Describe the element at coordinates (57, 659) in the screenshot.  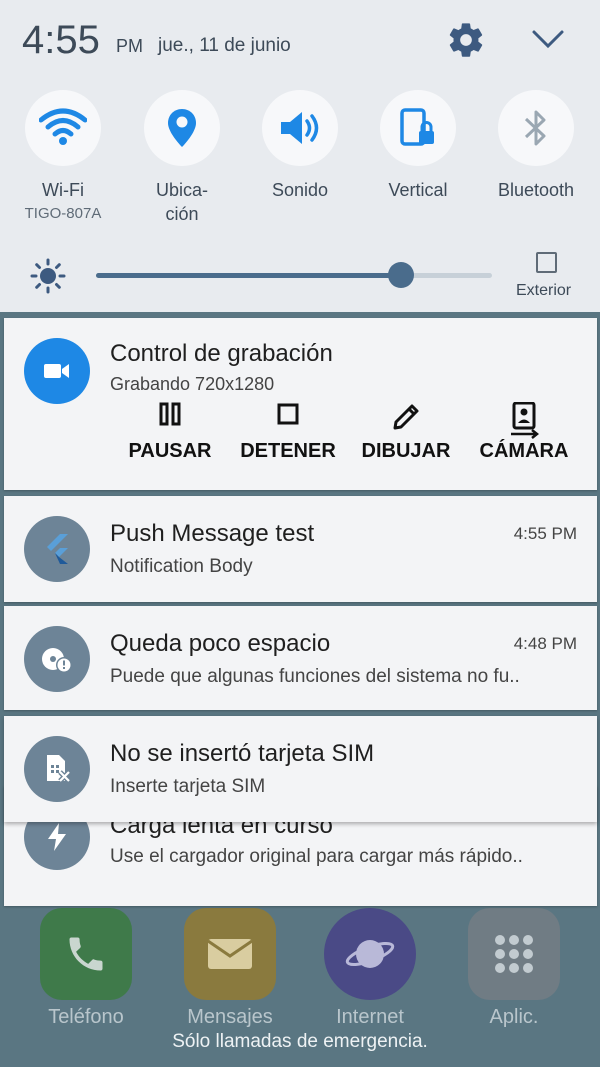
I see `storage-warning-icon` at that location.